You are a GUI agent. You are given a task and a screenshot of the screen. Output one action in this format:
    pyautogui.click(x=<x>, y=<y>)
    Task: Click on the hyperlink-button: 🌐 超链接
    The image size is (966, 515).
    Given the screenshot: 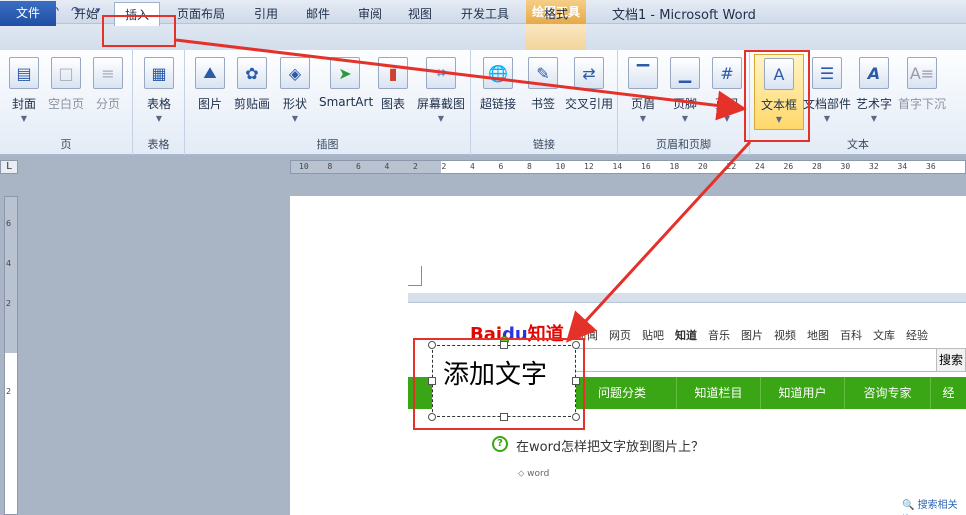 What is the action you would take?
    pyautogui.click(x=498, y=94)
    